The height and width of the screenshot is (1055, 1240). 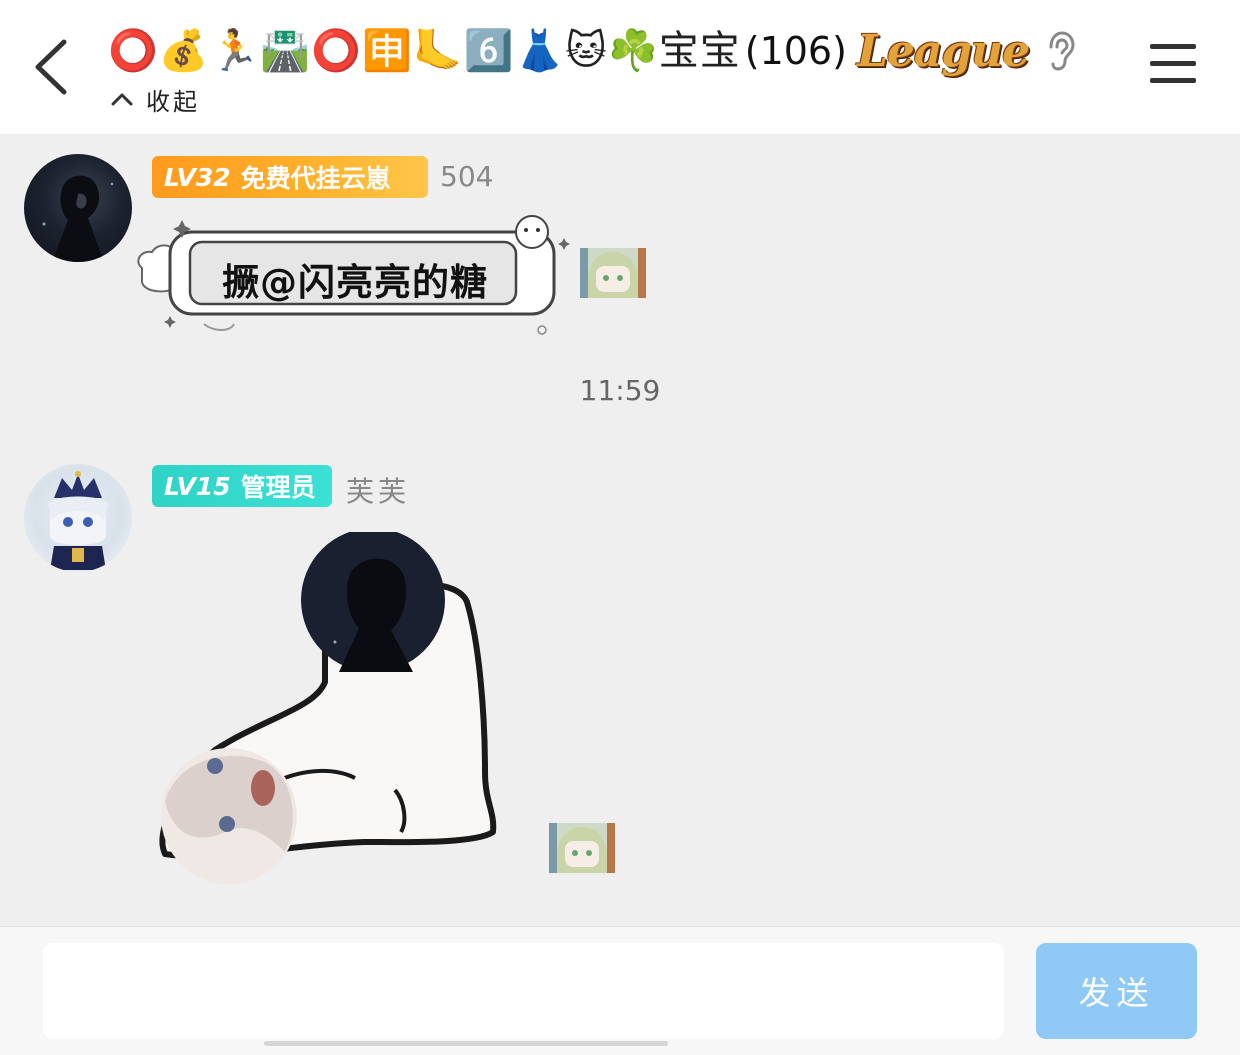 I want to click on user-level-badge: LV32 免费代挂云崽, so click(x=290, y=177).